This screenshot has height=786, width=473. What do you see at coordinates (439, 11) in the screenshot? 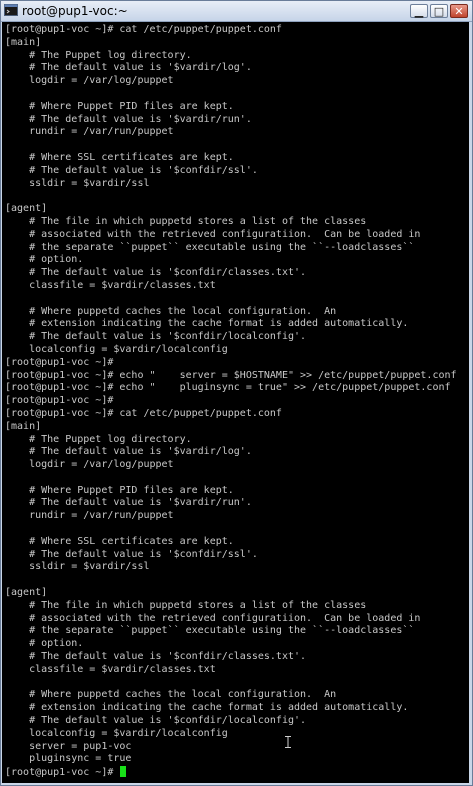
I see `maximize-button: □` at bounding box center [439, 11].